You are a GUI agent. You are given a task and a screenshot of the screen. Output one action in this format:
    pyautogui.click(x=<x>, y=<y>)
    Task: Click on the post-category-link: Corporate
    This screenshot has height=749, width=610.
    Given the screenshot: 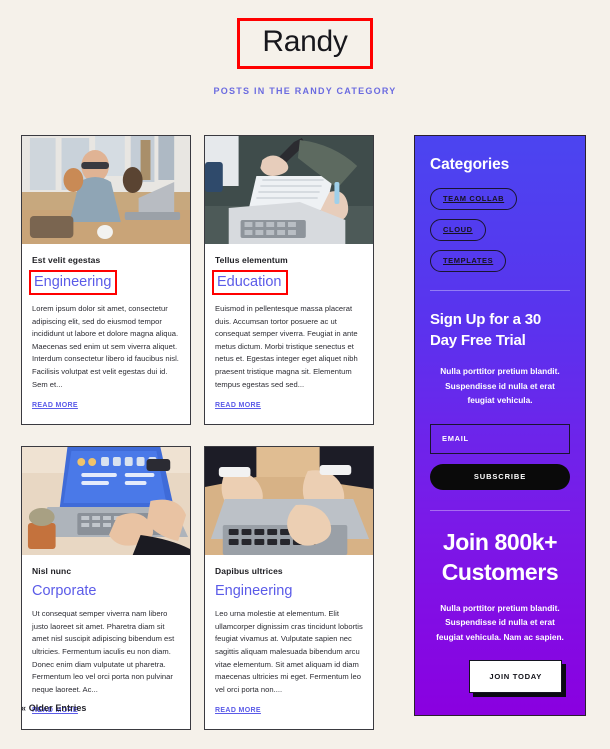 What is the action you would take?
    pyautogui.click(x=64, y=591)
    